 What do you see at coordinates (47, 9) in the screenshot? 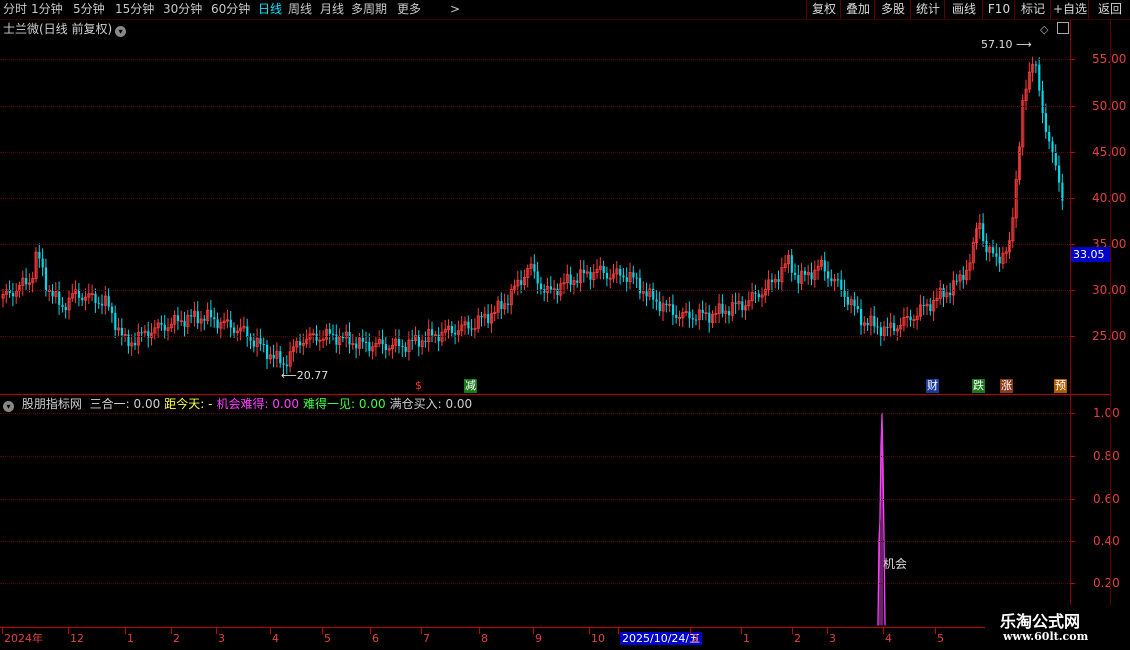
I see `tab-timeframe-1: 1分钟` at bounding box center [47, 9].